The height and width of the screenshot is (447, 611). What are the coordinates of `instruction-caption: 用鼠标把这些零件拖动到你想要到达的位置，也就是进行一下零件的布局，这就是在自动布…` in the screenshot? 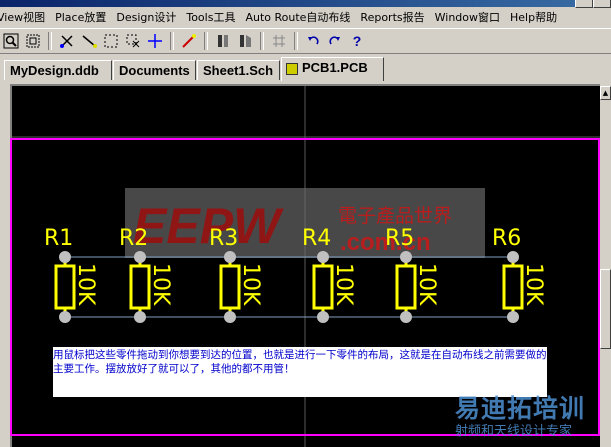 It's located at (300, 372).